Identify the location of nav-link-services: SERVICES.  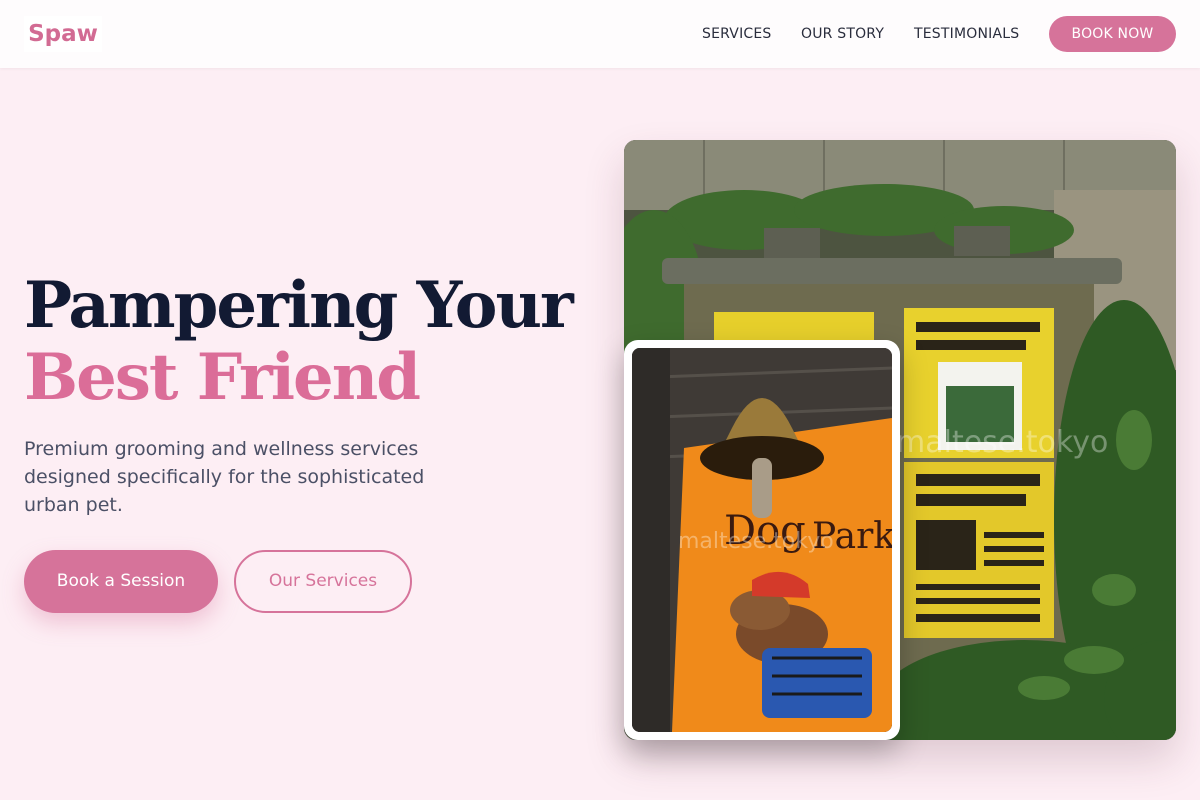
(737, 34).